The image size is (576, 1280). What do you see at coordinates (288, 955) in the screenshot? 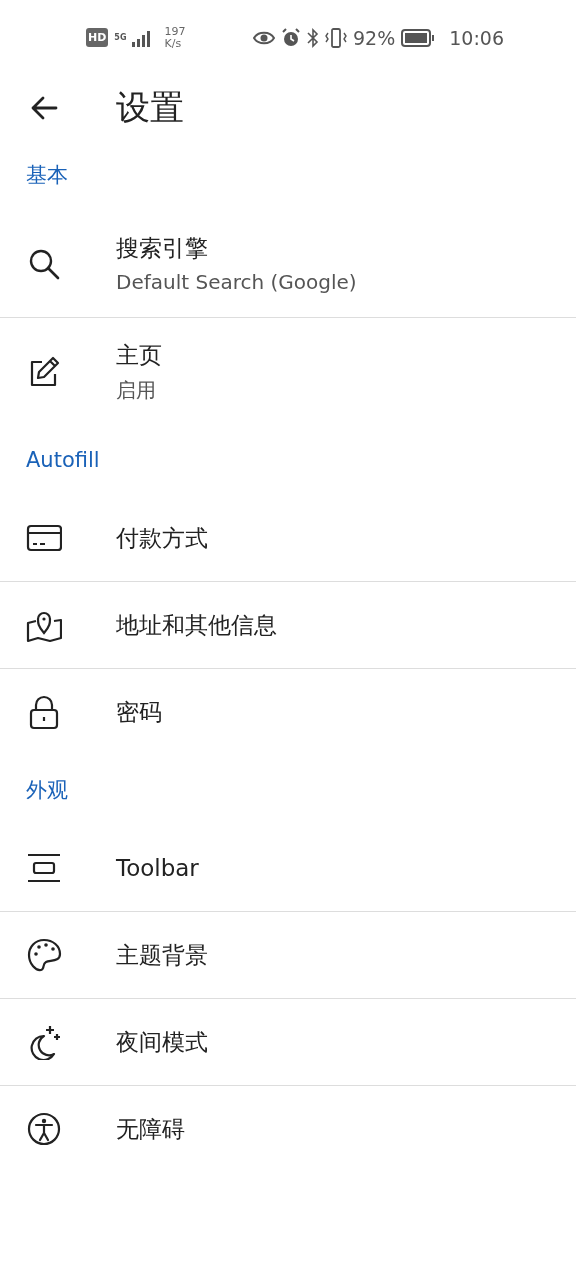
I see `settings-item: 主题背景` at bounding box center [288, 955].